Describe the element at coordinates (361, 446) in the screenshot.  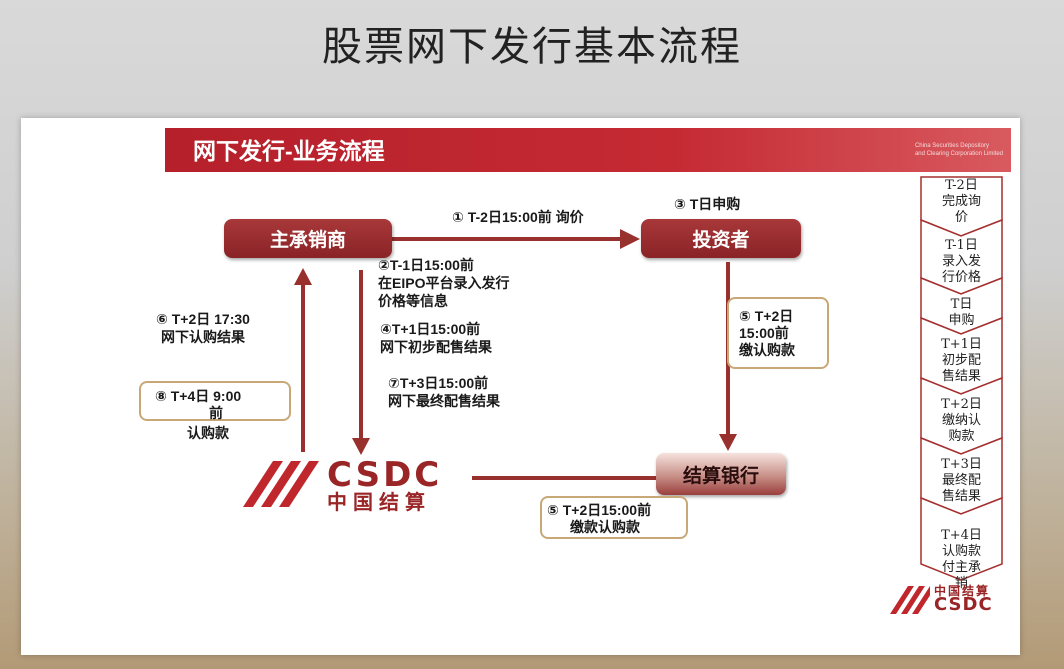
I see `arrowhead-csdc` at that location.